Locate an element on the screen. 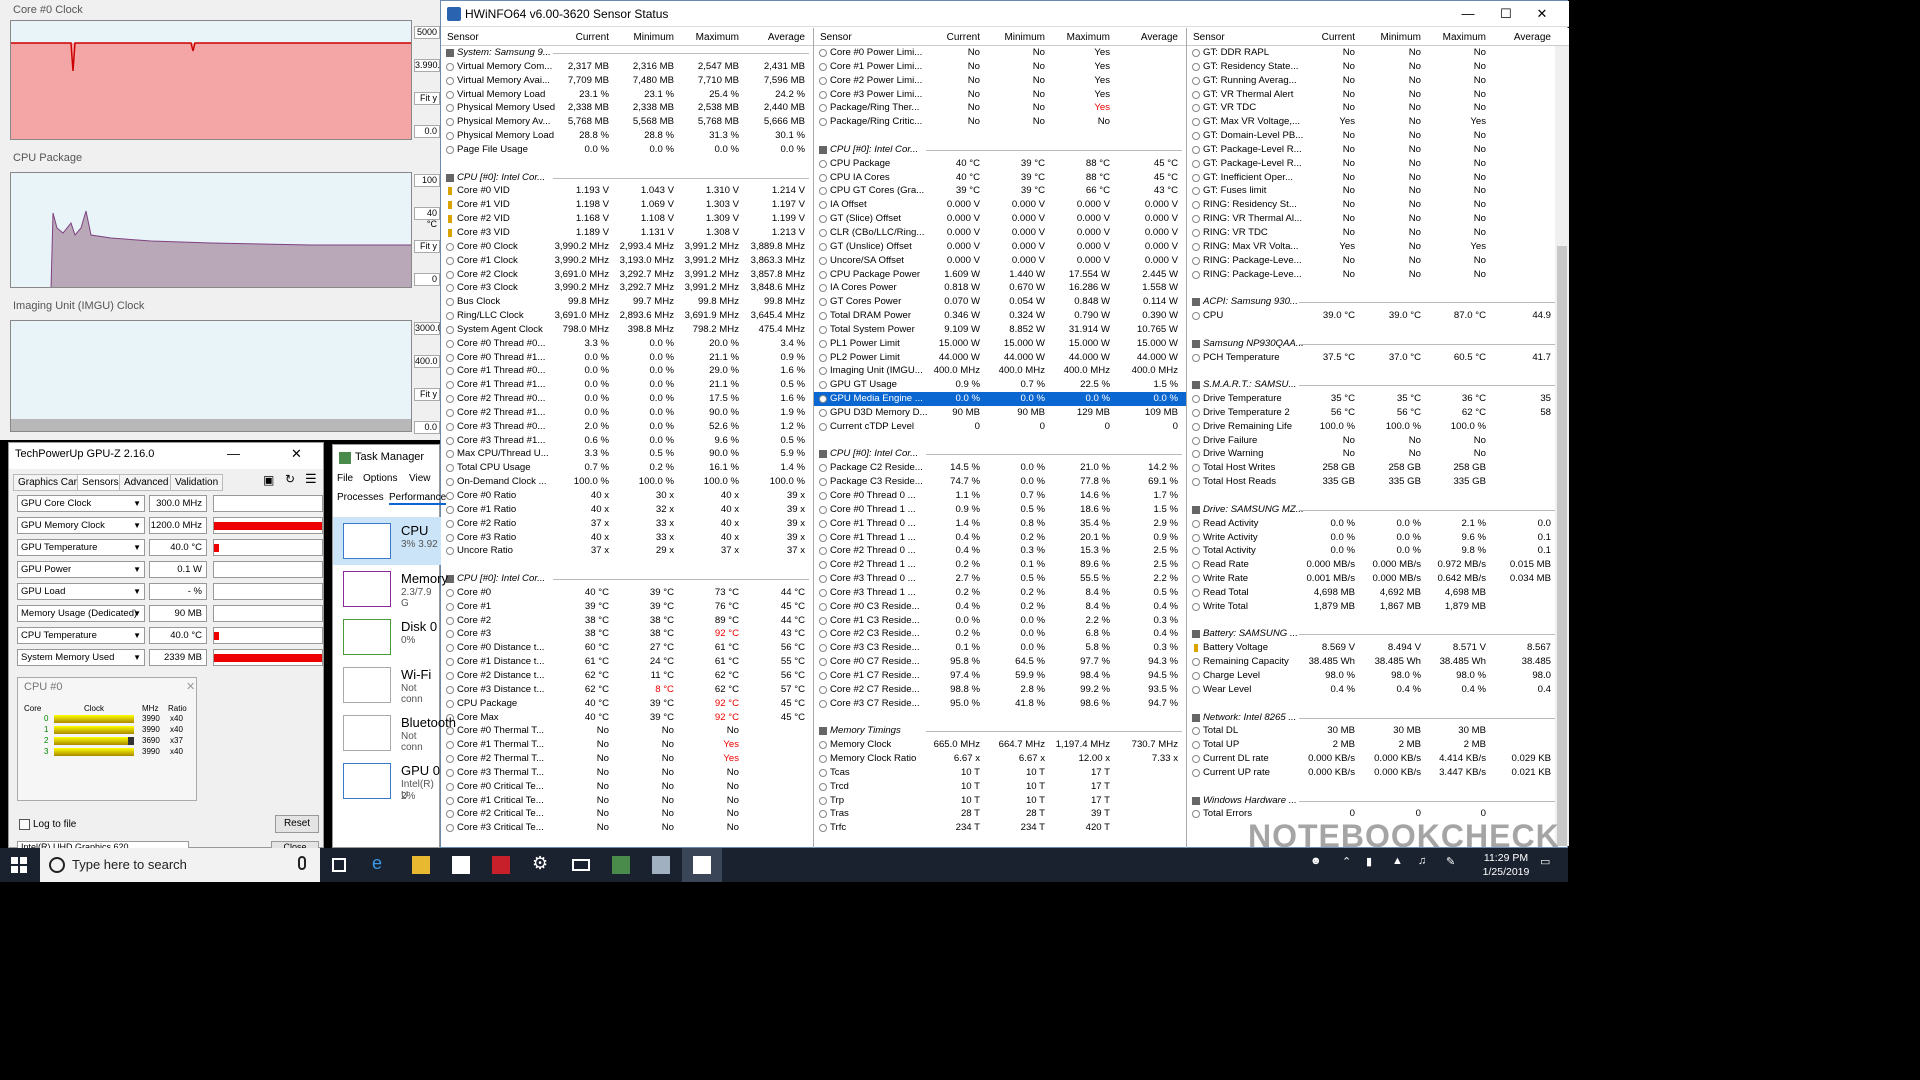  sensor-row: GT: Residency State... No No No is located at coordinates (1378, 67).